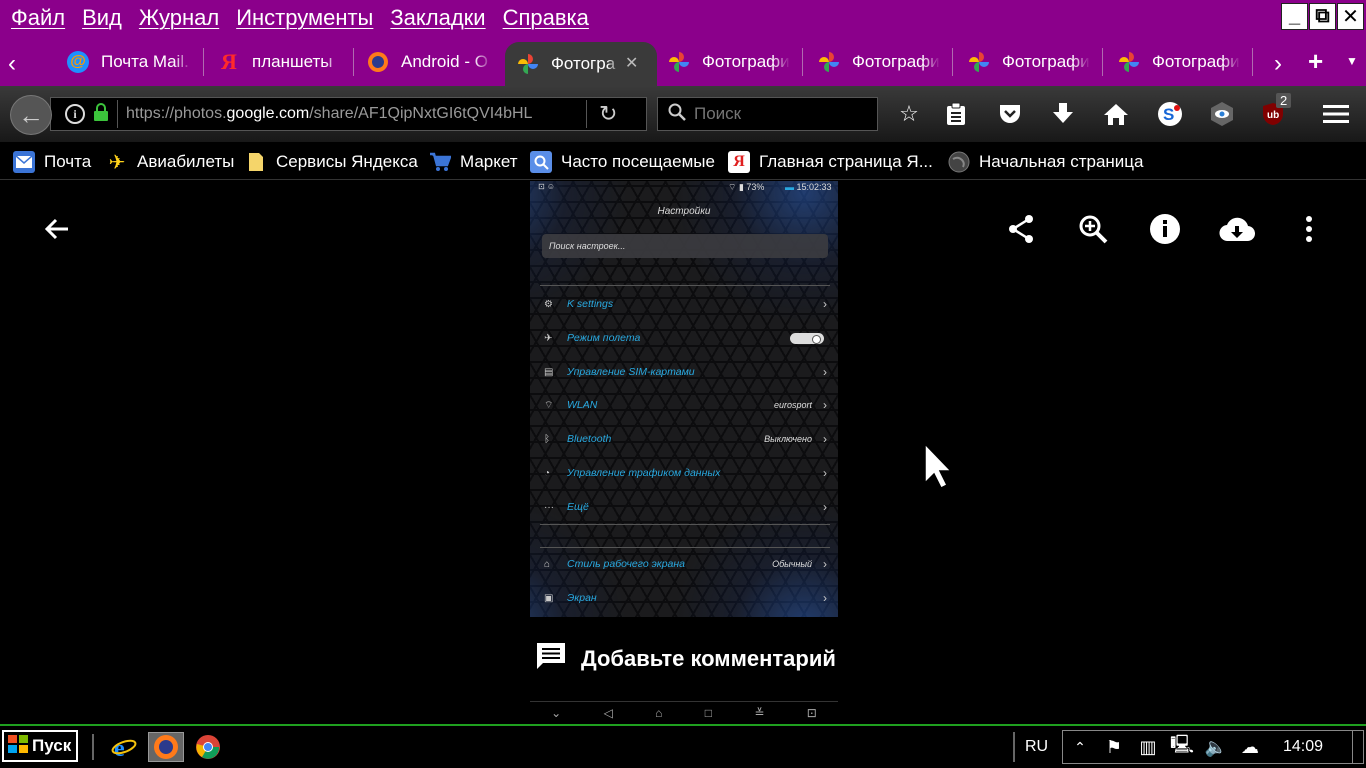 This screenshot has height=768, width=1366. I want to click on tab-google-photos-2: Фотографи, so click(729, 62).